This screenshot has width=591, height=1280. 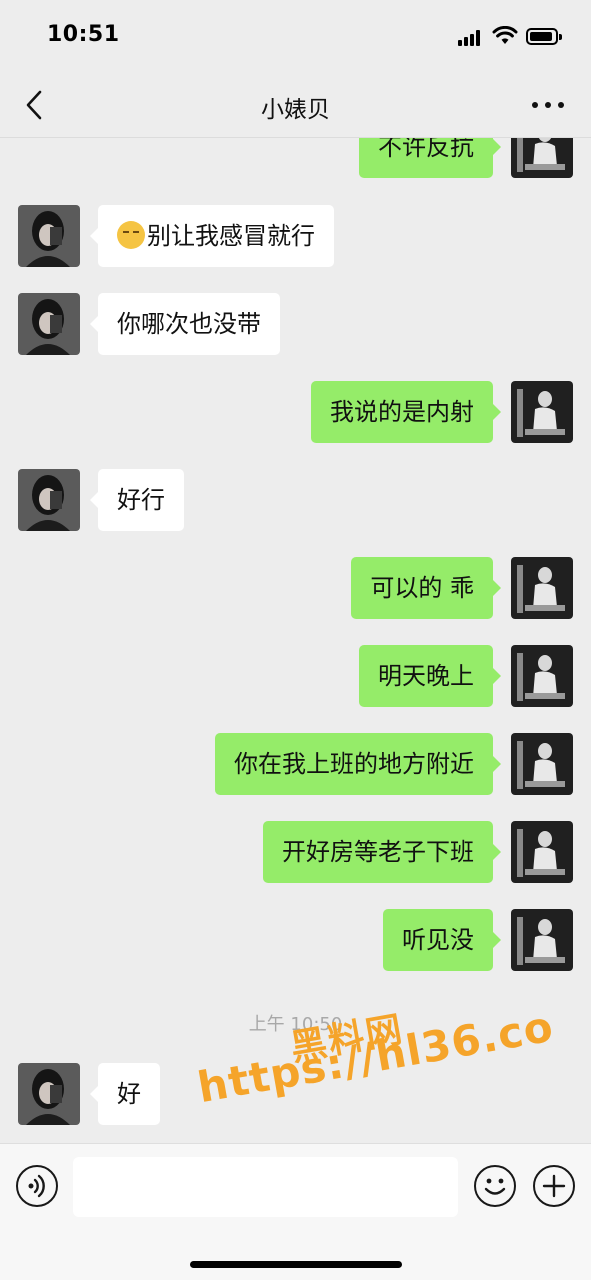 What do you see at coordinates (295, 36) in the screenshot?
I see `status-bar: 10:51` at bounding box center [295, 36].